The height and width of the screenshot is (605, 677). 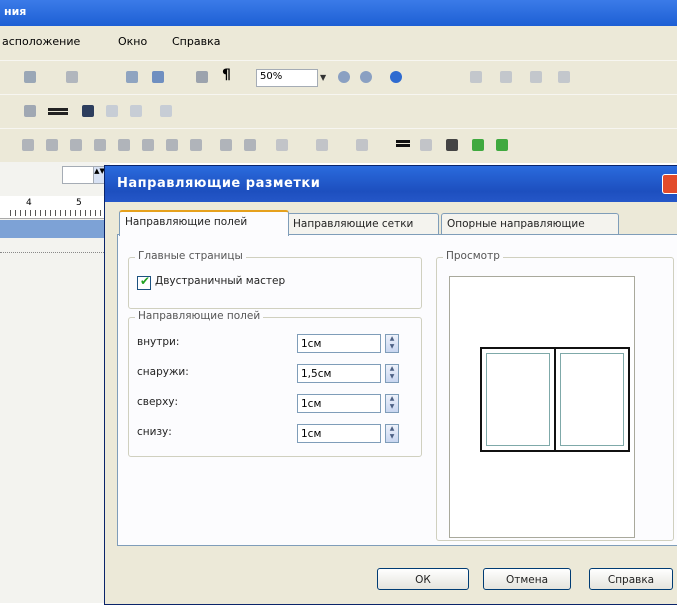 I want to click on tab-grid-guides: Направляющие сетки, so click(x=363, y=224).